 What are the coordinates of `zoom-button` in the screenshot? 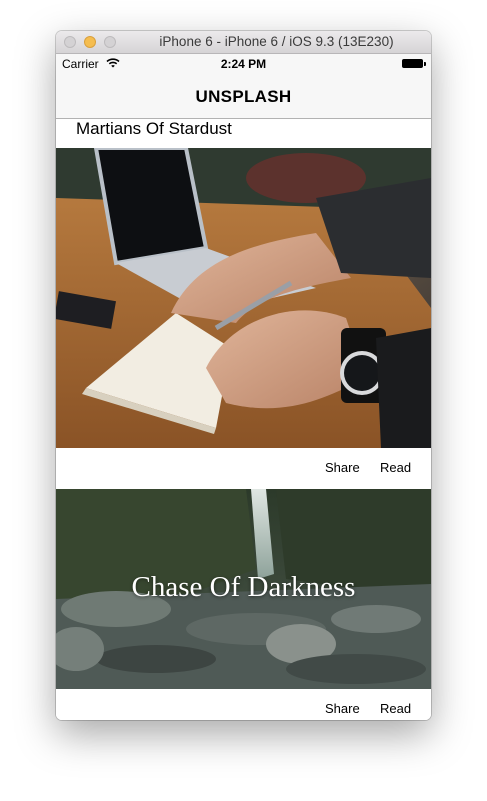 It's located at (110, 42).